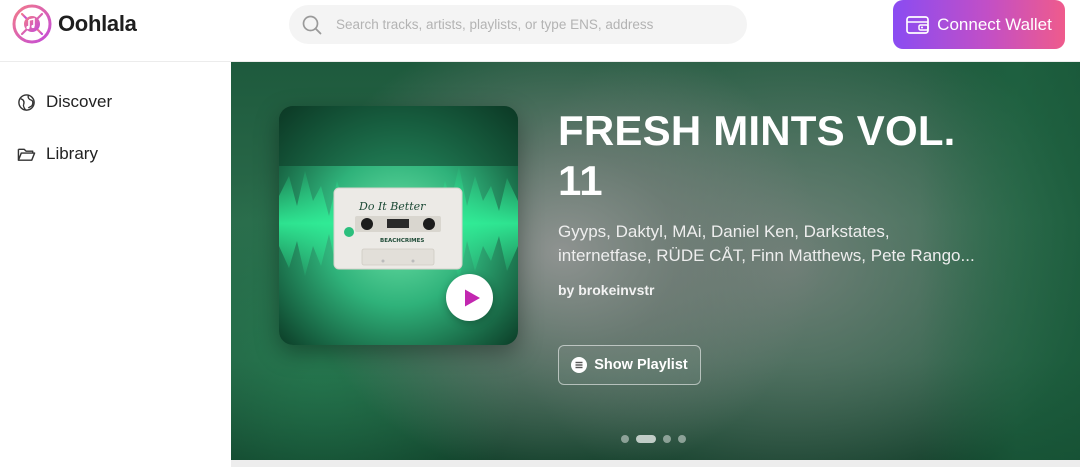 The height and width of the screenshot is (467, 1080). I want to click on globe-icon, so click(26, 102).